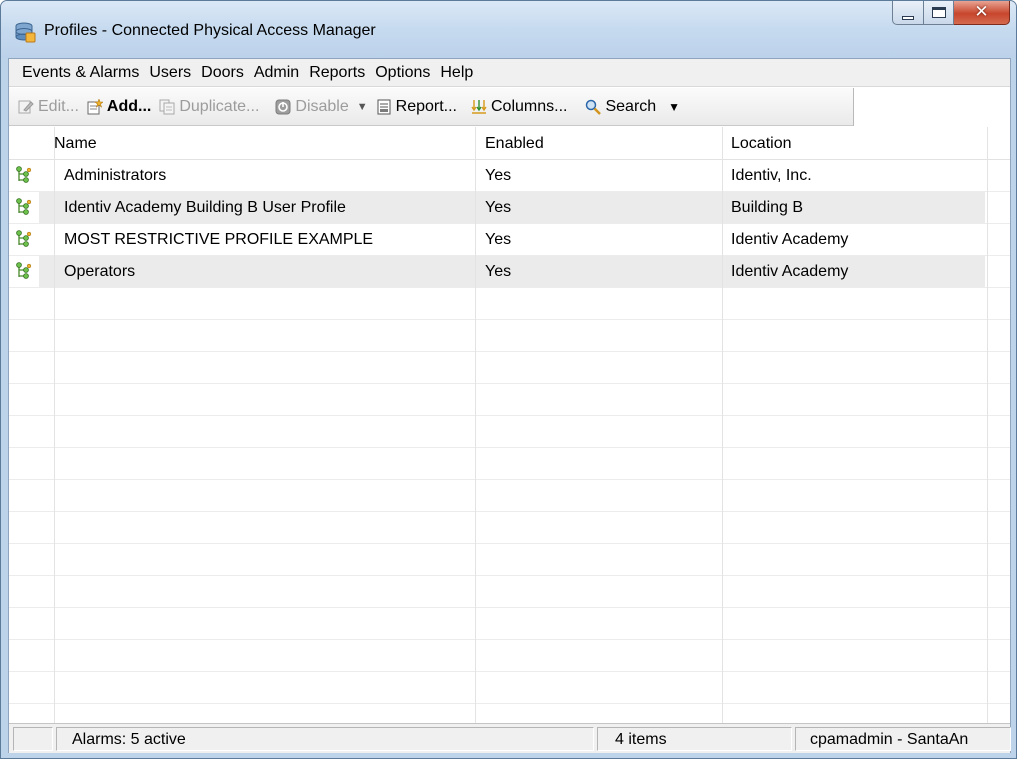 The width and height of the screenshot is (1017, 759). What do you see at coordinates (222, 73) in the screenshot?
I see `menu-doors: Doors` at bounding box center [222, 73].